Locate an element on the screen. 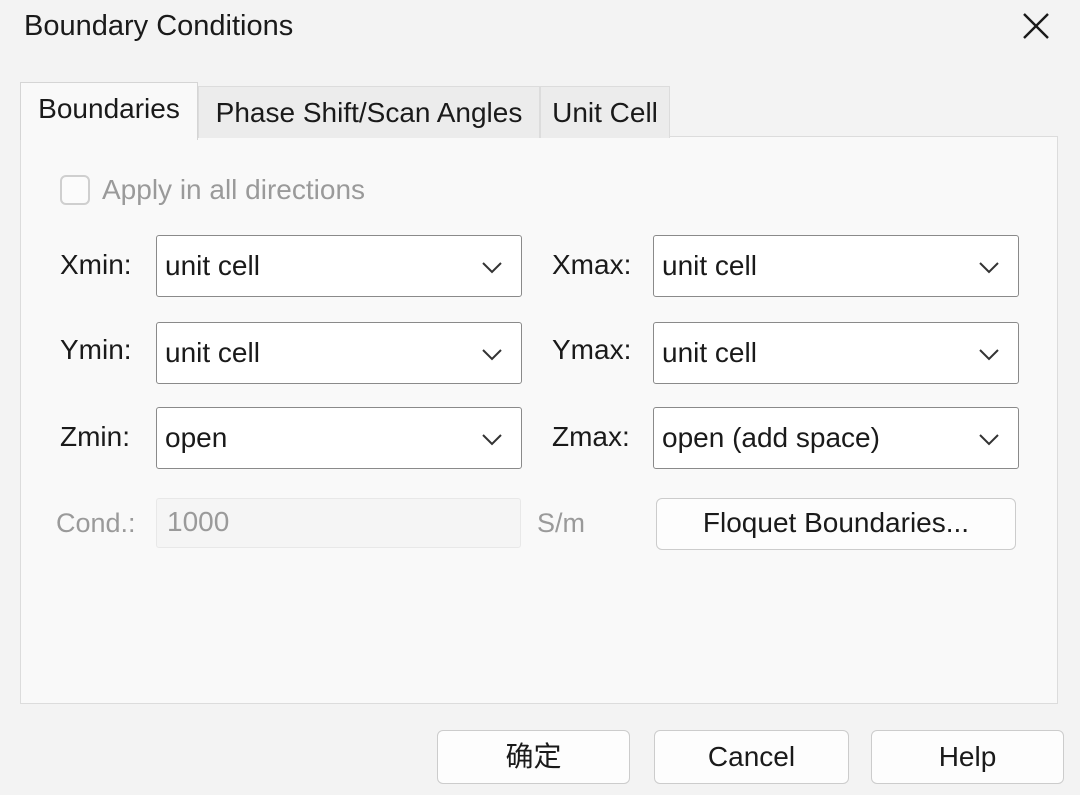 The width and height of the screenshot is (1080, 795). ymin-select: unit cell is located at coordinates (339, 353).